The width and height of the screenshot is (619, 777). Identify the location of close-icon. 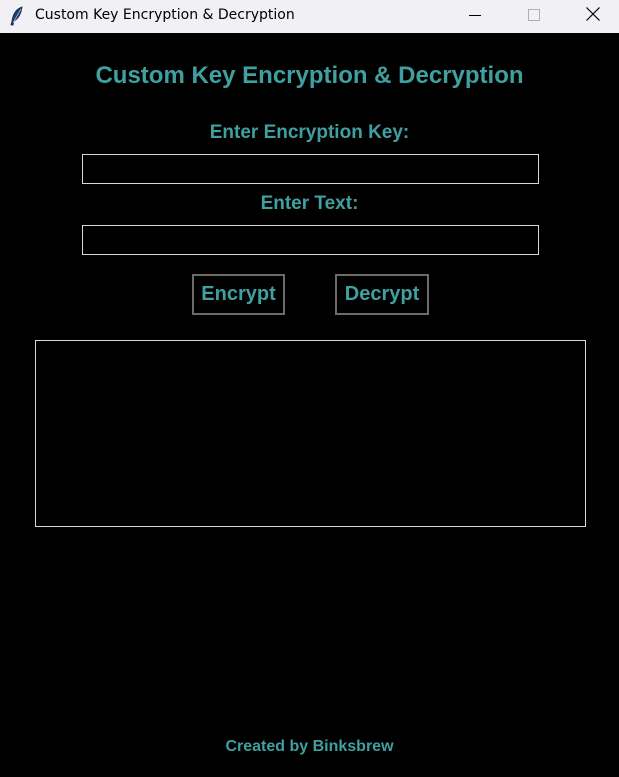
(593, 16).